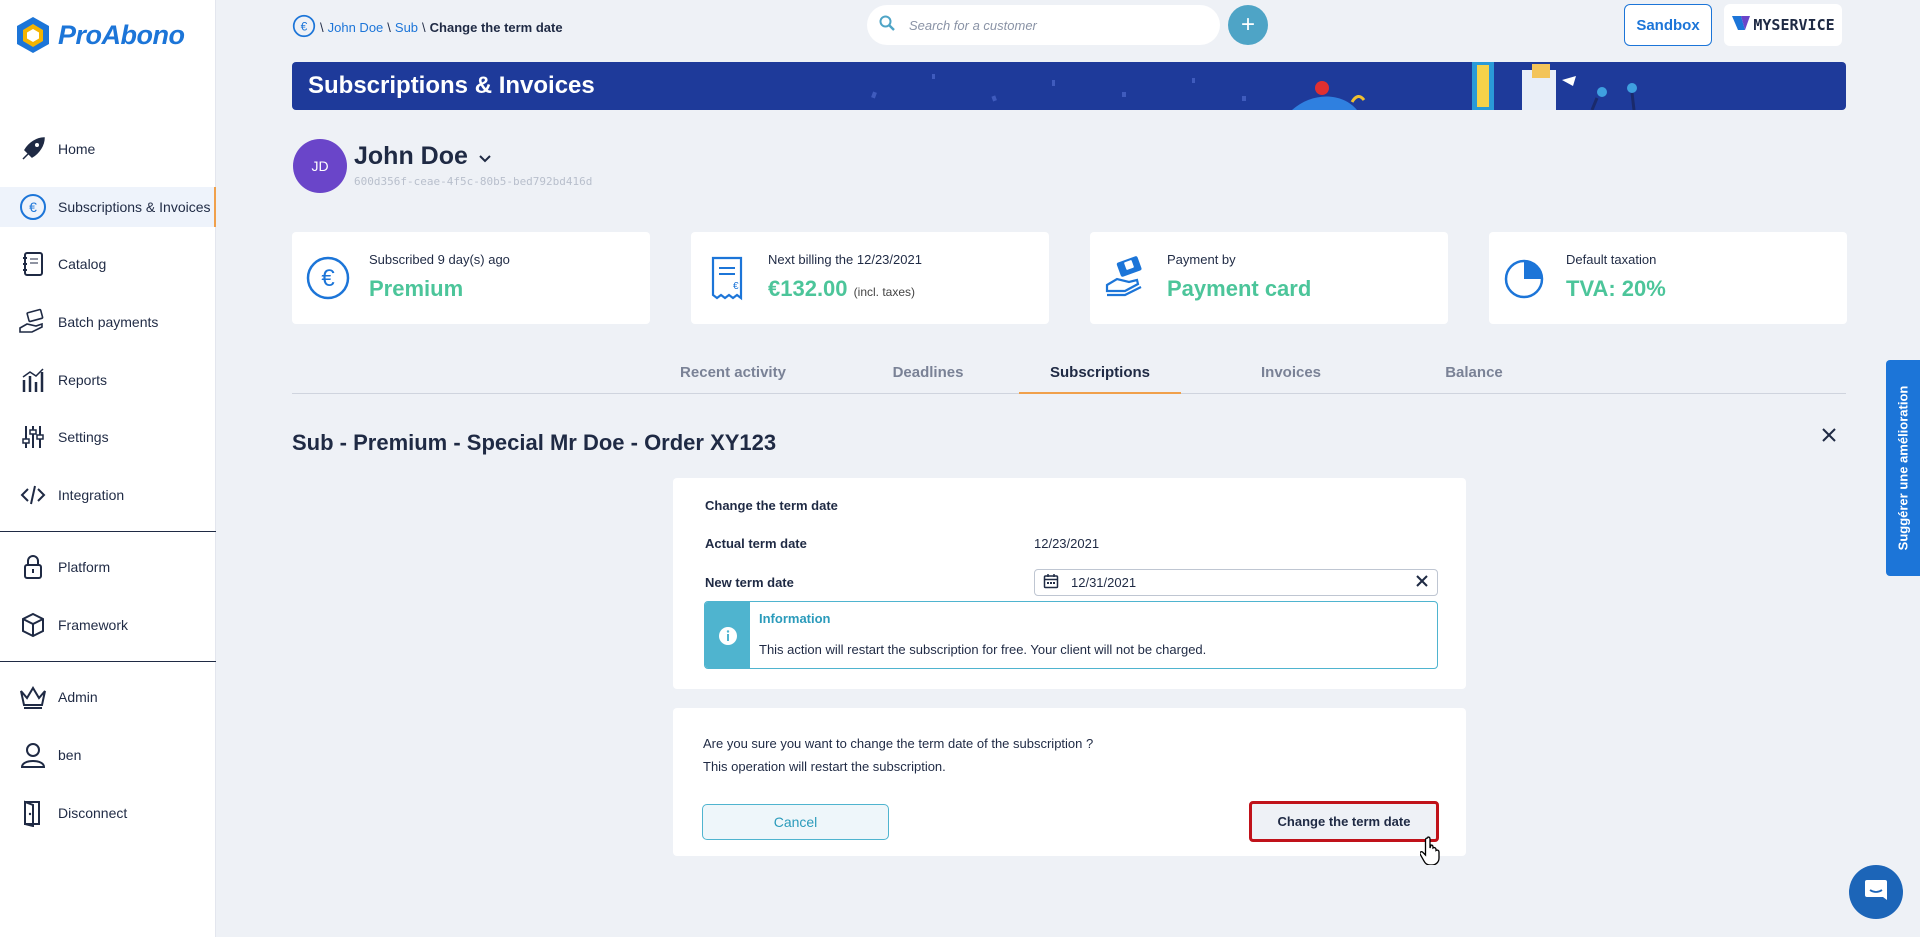  Describe the element at coordinates (1829, 436) in the screenshot. I see `close-icon` at that location.